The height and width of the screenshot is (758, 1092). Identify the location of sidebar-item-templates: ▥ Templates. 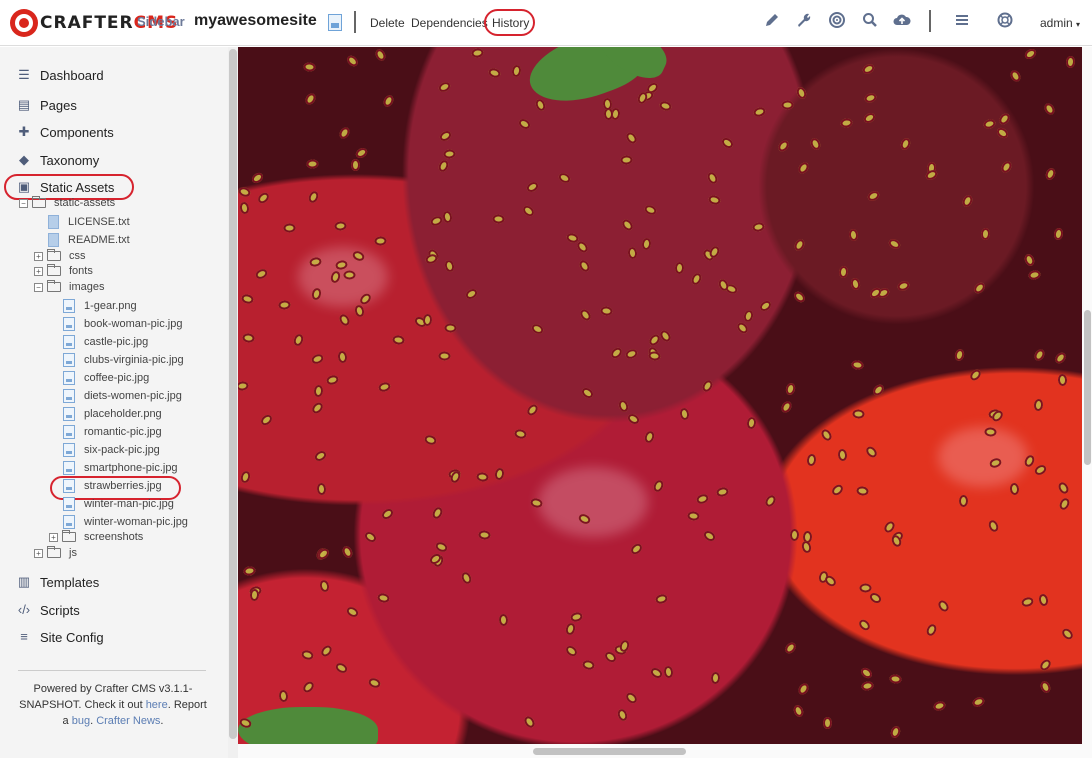
(57, 582).